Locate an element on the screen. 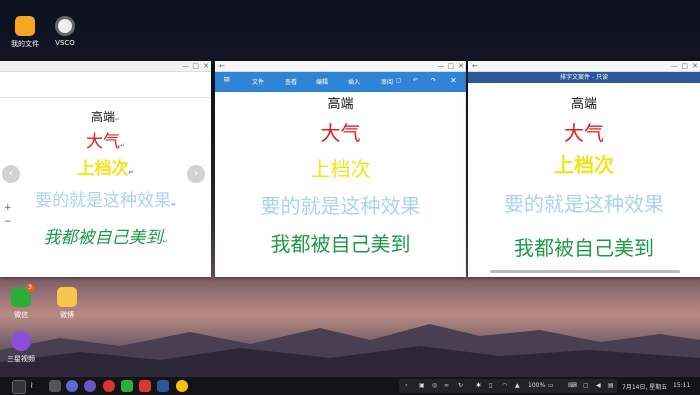 Image resolution: width=700 pixels, height=395 pixels. doc-line-1: 高端↵ is located at coordinates (105, 117).